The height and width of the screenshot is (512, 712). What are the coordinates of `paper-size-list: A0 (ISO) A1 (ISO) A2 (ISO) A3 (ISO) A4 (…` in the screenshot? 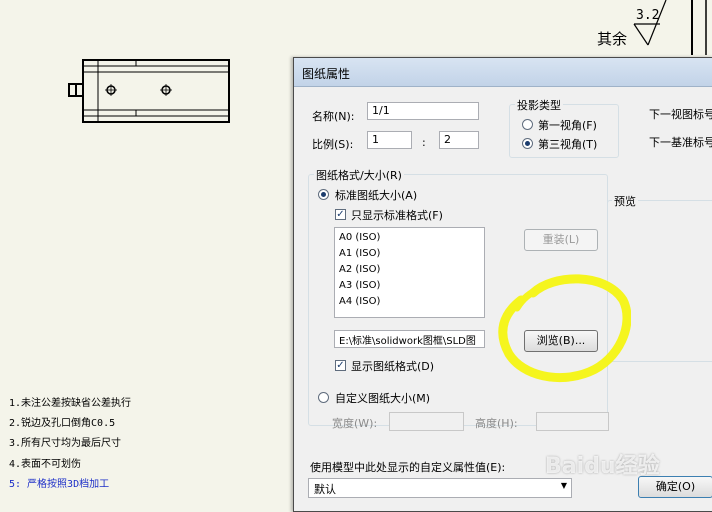 It's located at (409, 272).